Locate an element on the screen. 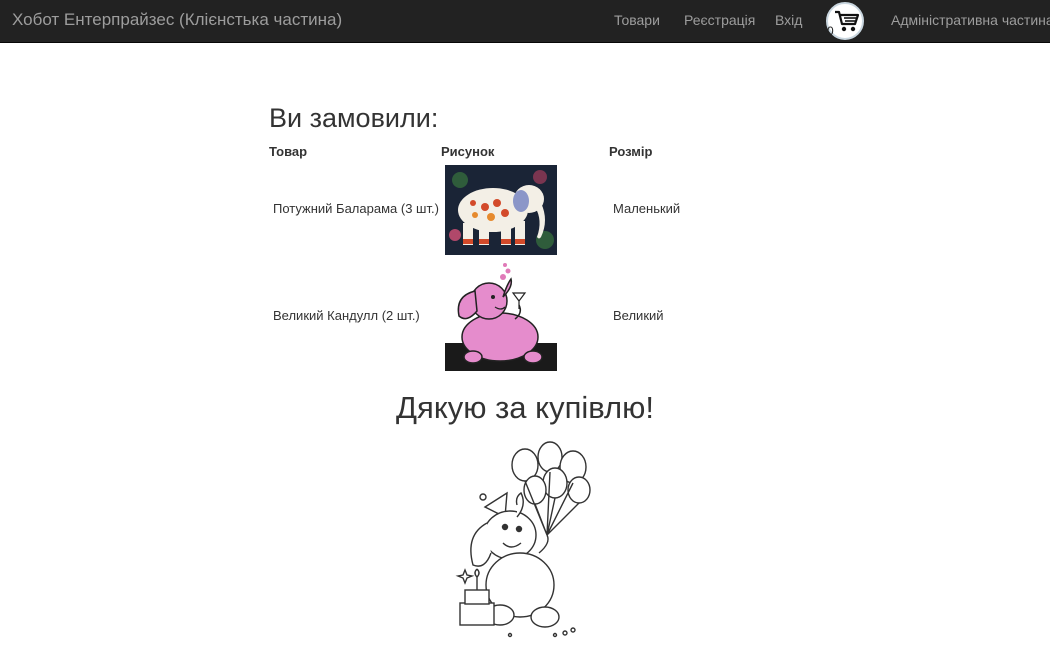 The height and width of the screenshot is (668, 1050). nav-products-link: Товари is located at coordinates (637, 20).